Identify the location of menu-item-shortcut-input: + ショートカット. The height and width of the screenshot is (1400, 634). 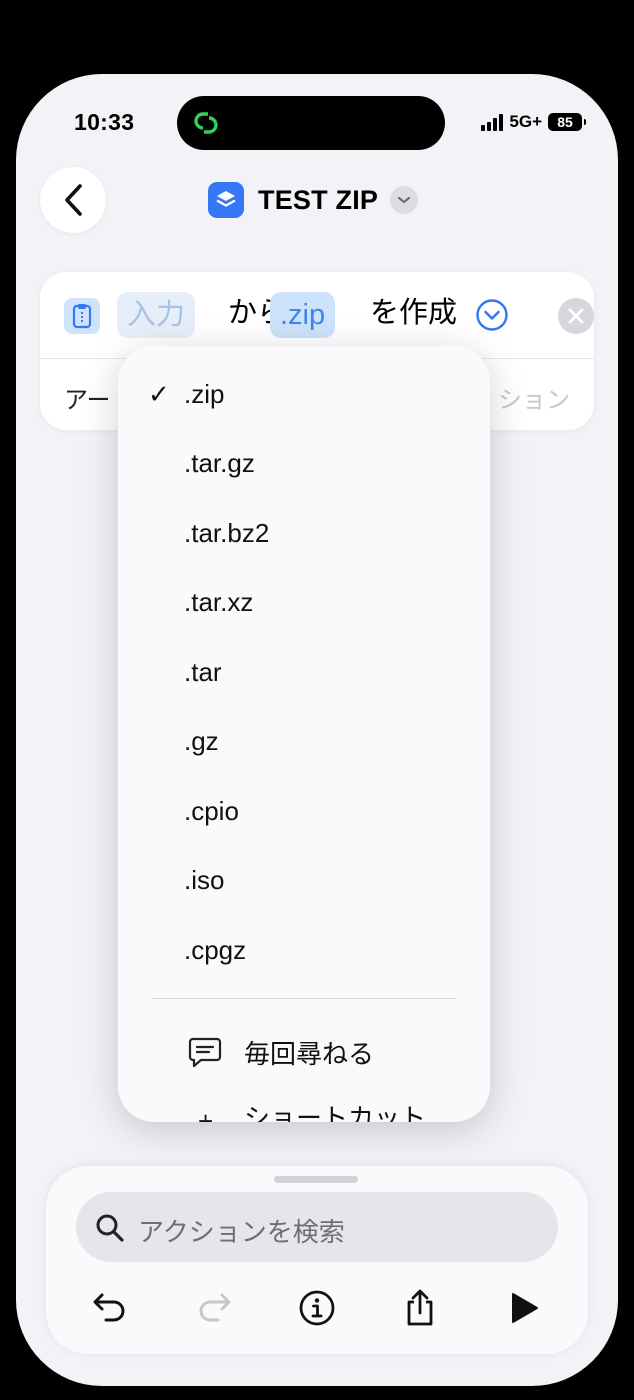
(304, 1106).